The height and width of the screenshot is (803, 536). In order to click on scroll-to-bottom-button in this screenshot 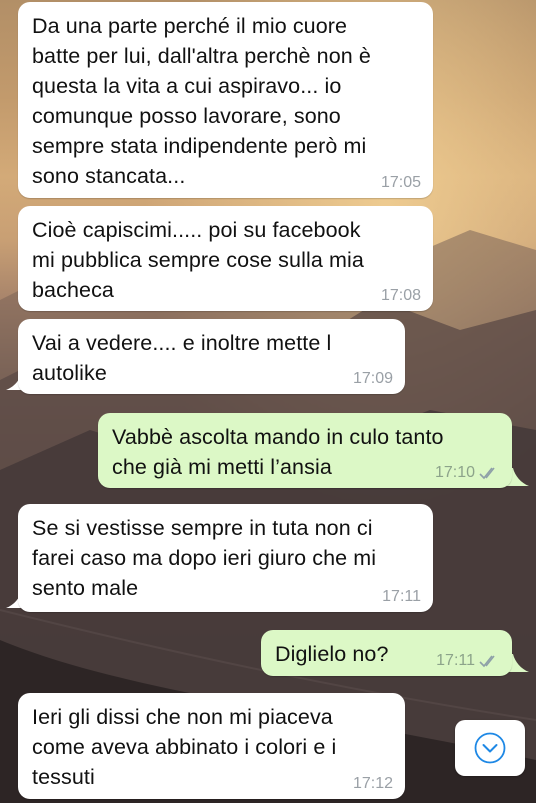, I will do `click(490, 748)`.